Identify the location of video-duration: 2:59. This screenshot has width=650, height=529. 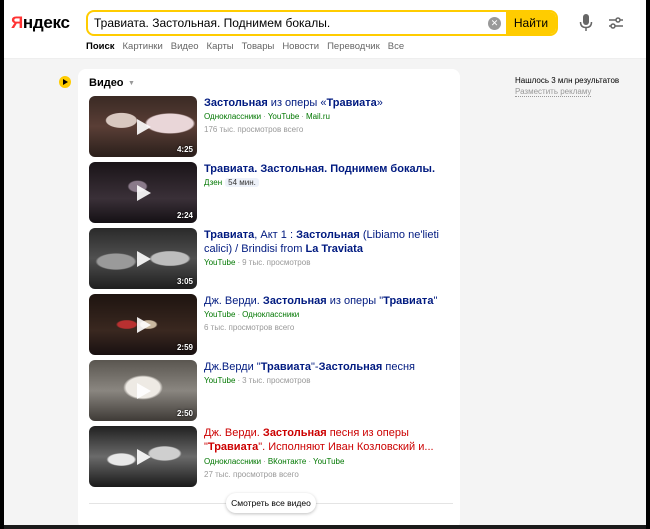
(184, 347).